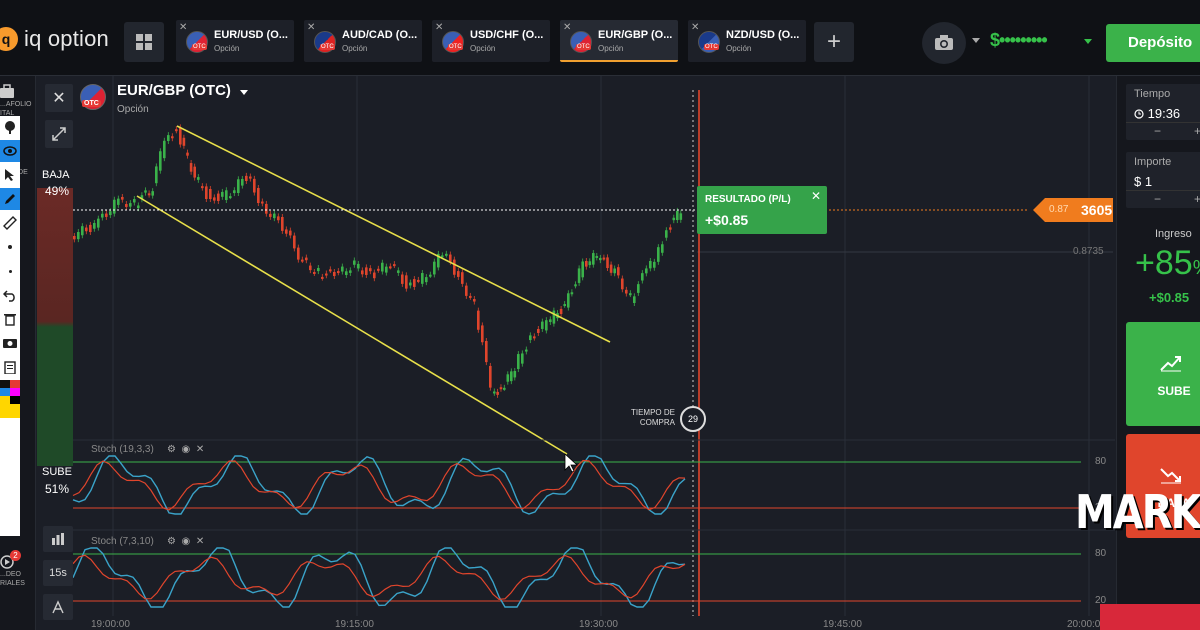  What do you see at coordinates (1197, 199) in the screenshot?
I see `amount-plus-button: +` at bounding box center [1197, 199].